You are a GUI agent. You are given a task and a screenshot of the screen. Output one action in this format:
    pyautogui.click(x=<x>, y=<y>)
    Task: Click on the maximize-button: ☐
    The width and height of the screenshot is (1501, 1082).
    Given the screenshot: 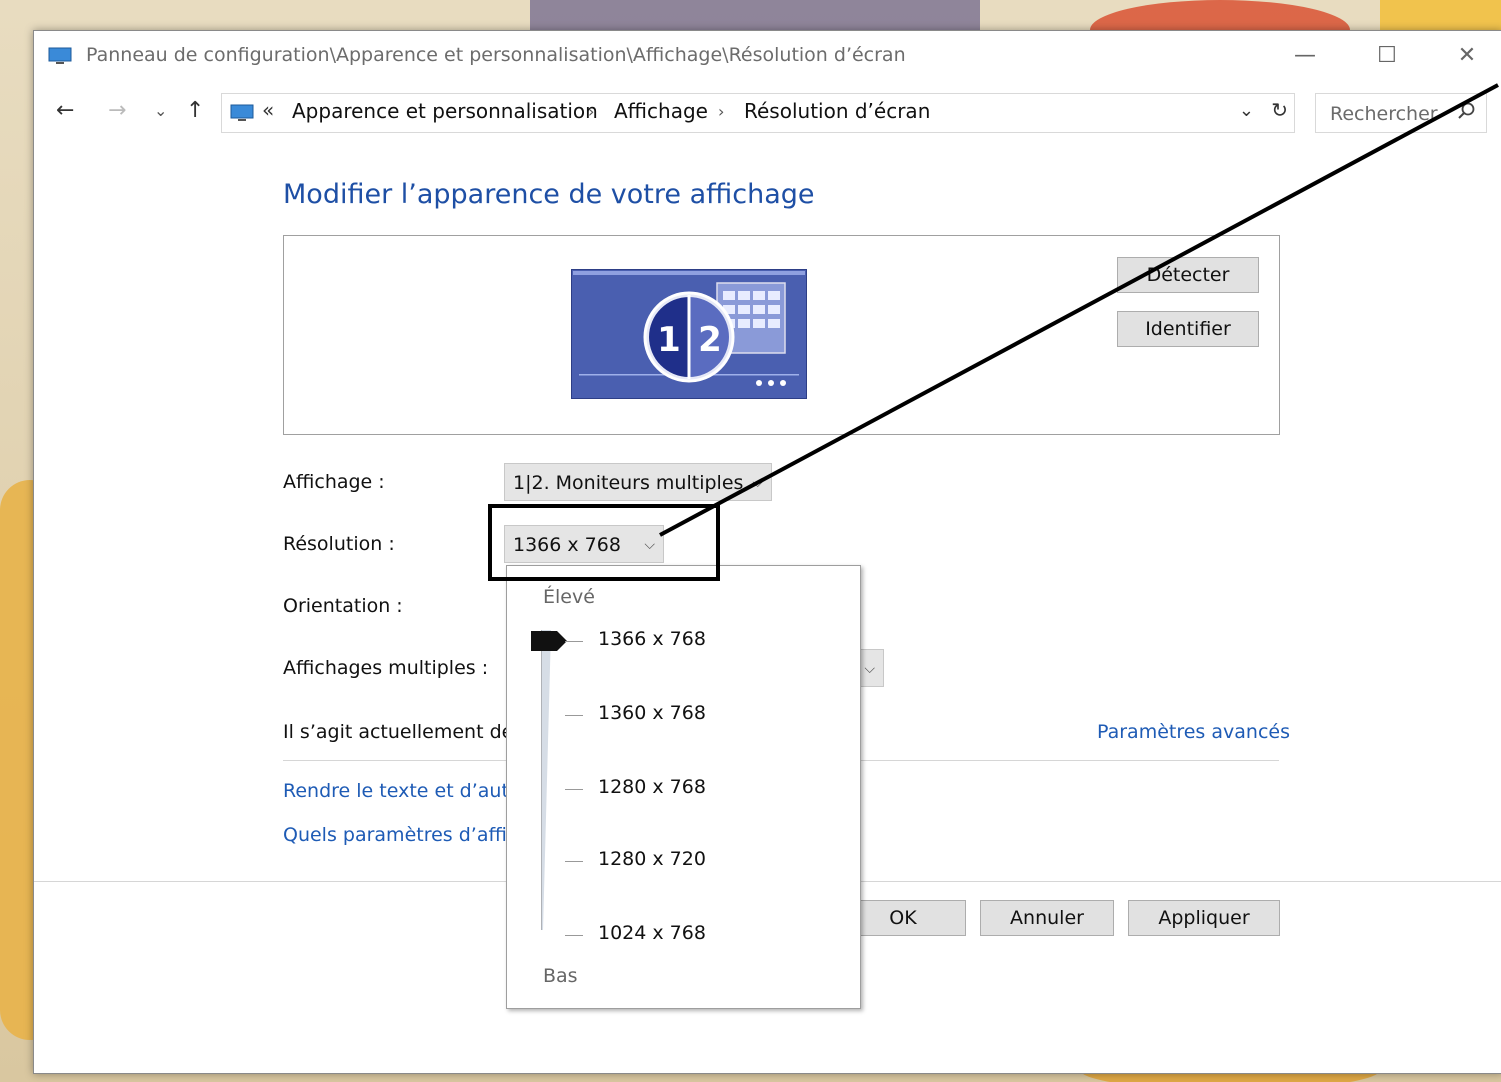 What is the action you would take?
    pyautogui.click(x=1387, y=56)
    